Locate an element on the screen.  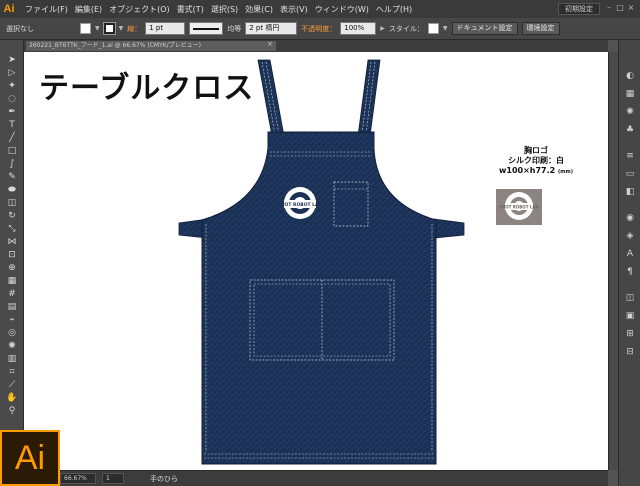
brushes-panel-icon: ✺ is located at coordinates (630, 112).